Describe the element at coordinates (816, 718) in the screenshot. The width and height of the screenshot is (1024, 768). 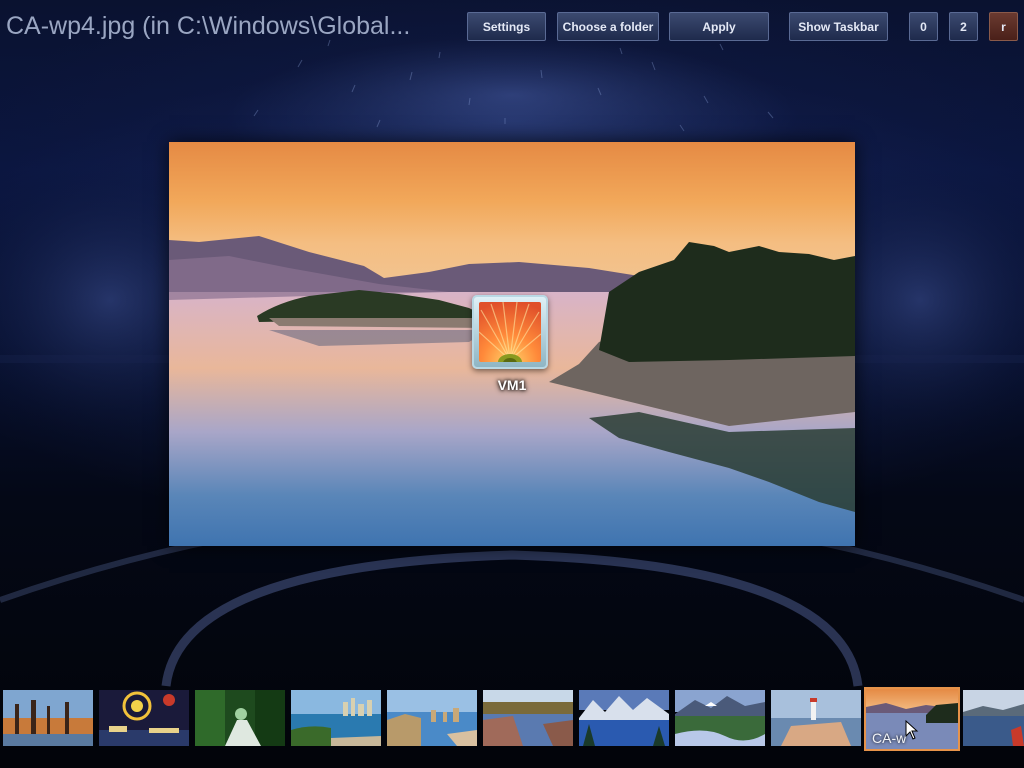
I see `thumbnail-lighthouse` at that location.